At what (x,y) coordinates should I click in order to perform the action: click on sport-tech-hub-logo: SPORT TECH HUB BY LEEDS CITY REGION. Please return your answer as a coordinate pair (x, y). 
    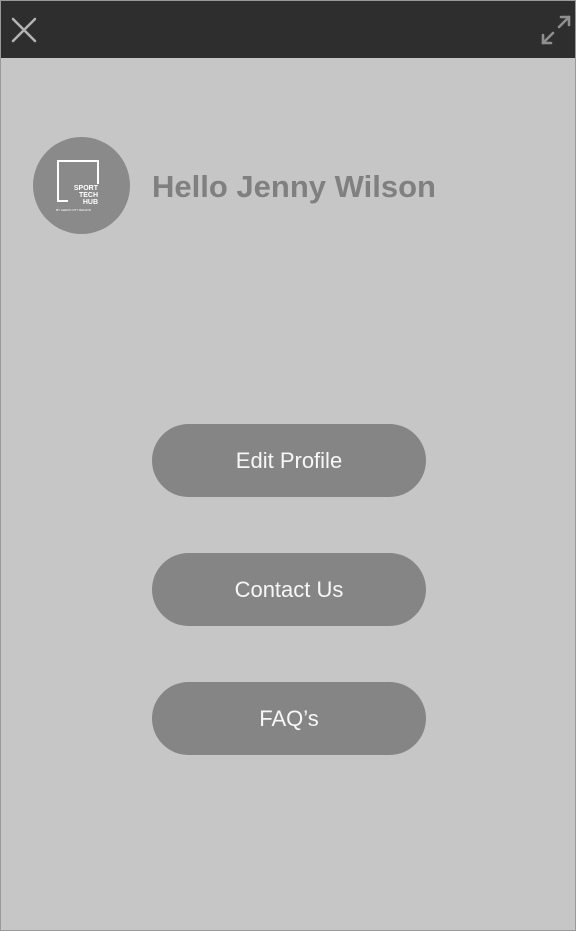
    Looking at the image, I should click on (77, 186).